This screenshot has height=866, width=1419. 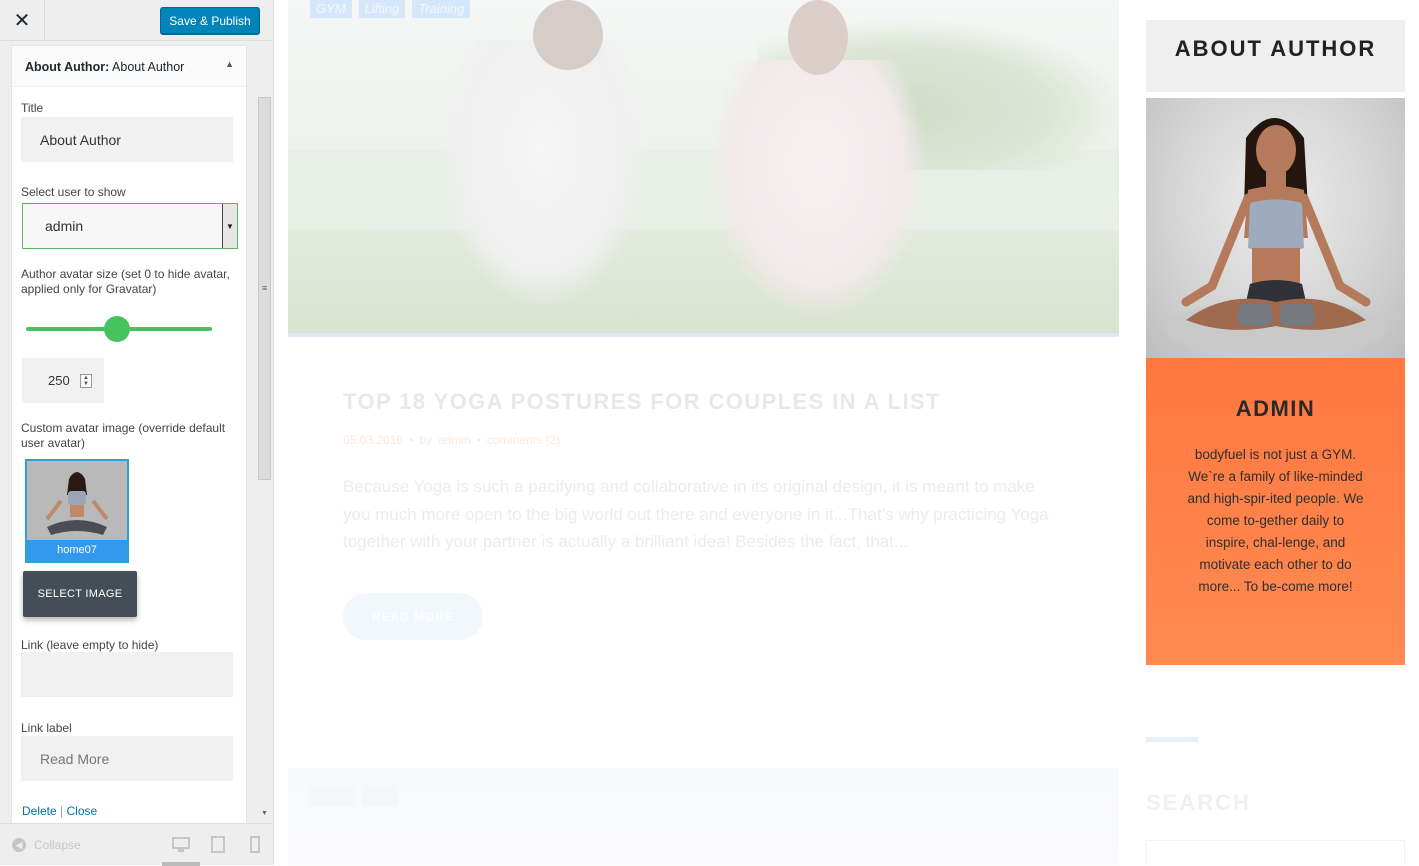 I want to click on author-avatar-image, so click(x=1276, y=237).